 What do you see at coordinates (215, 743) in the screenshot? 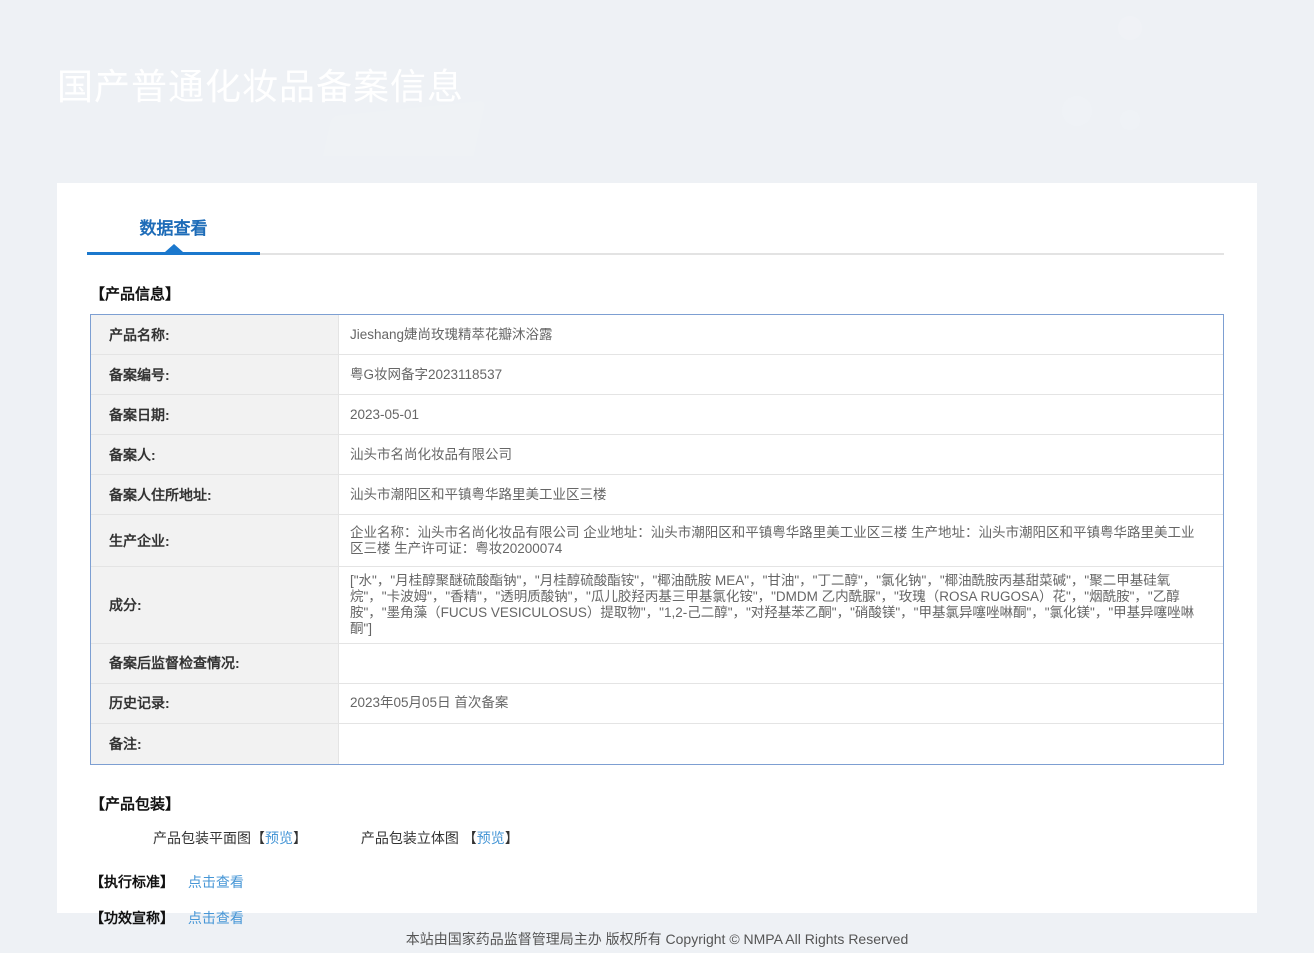
I see `row-label: 备注:` at bounding box center [215, 743].